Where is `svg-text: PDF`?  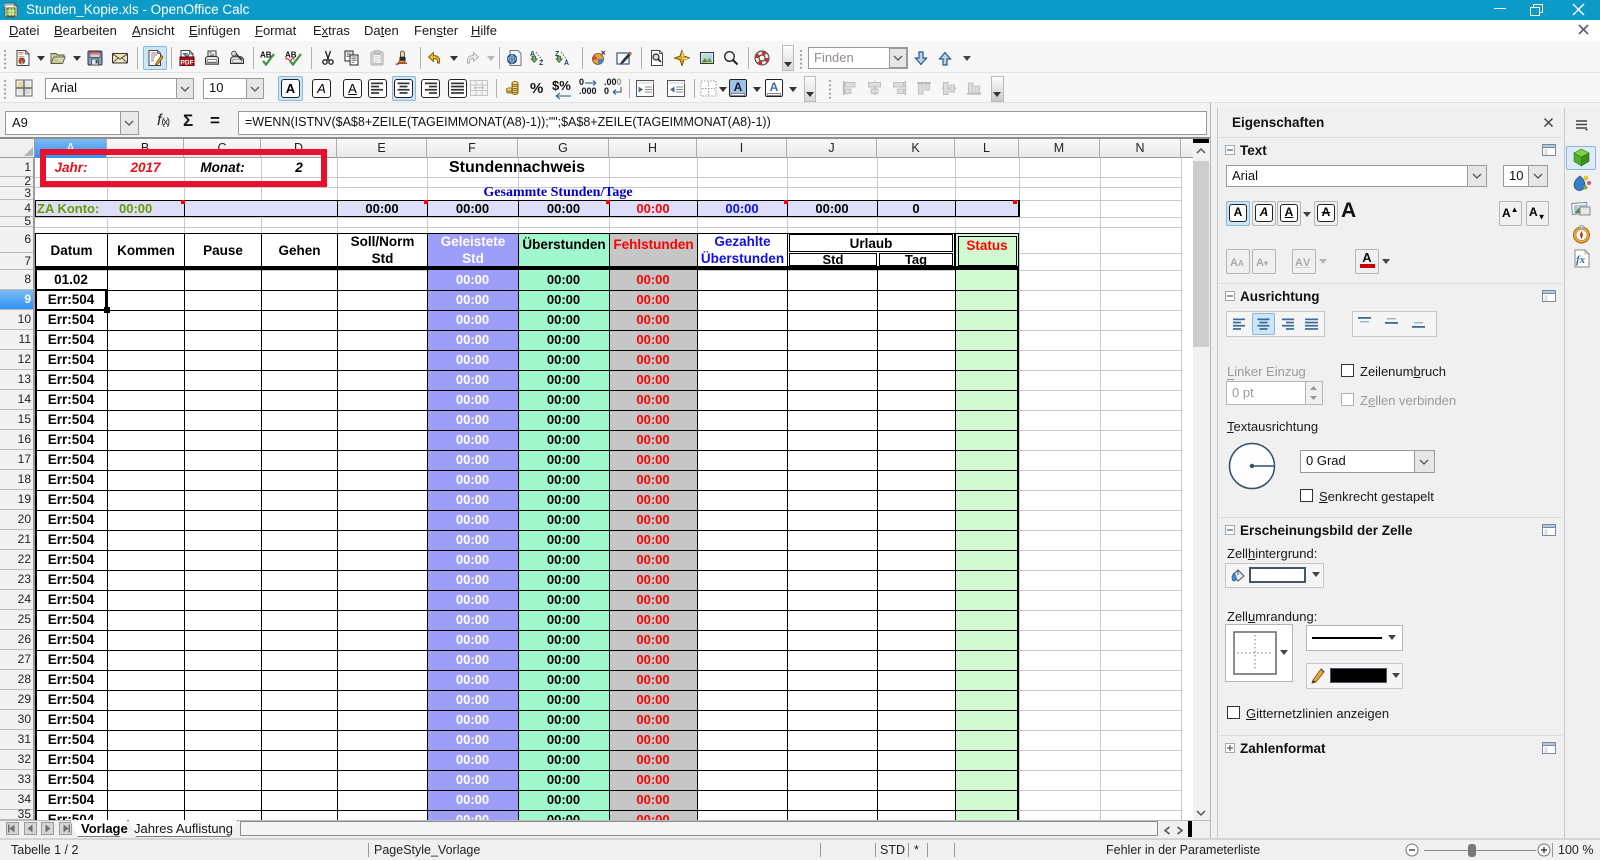
svg-text: PDF is located at coordinates (186, 62).